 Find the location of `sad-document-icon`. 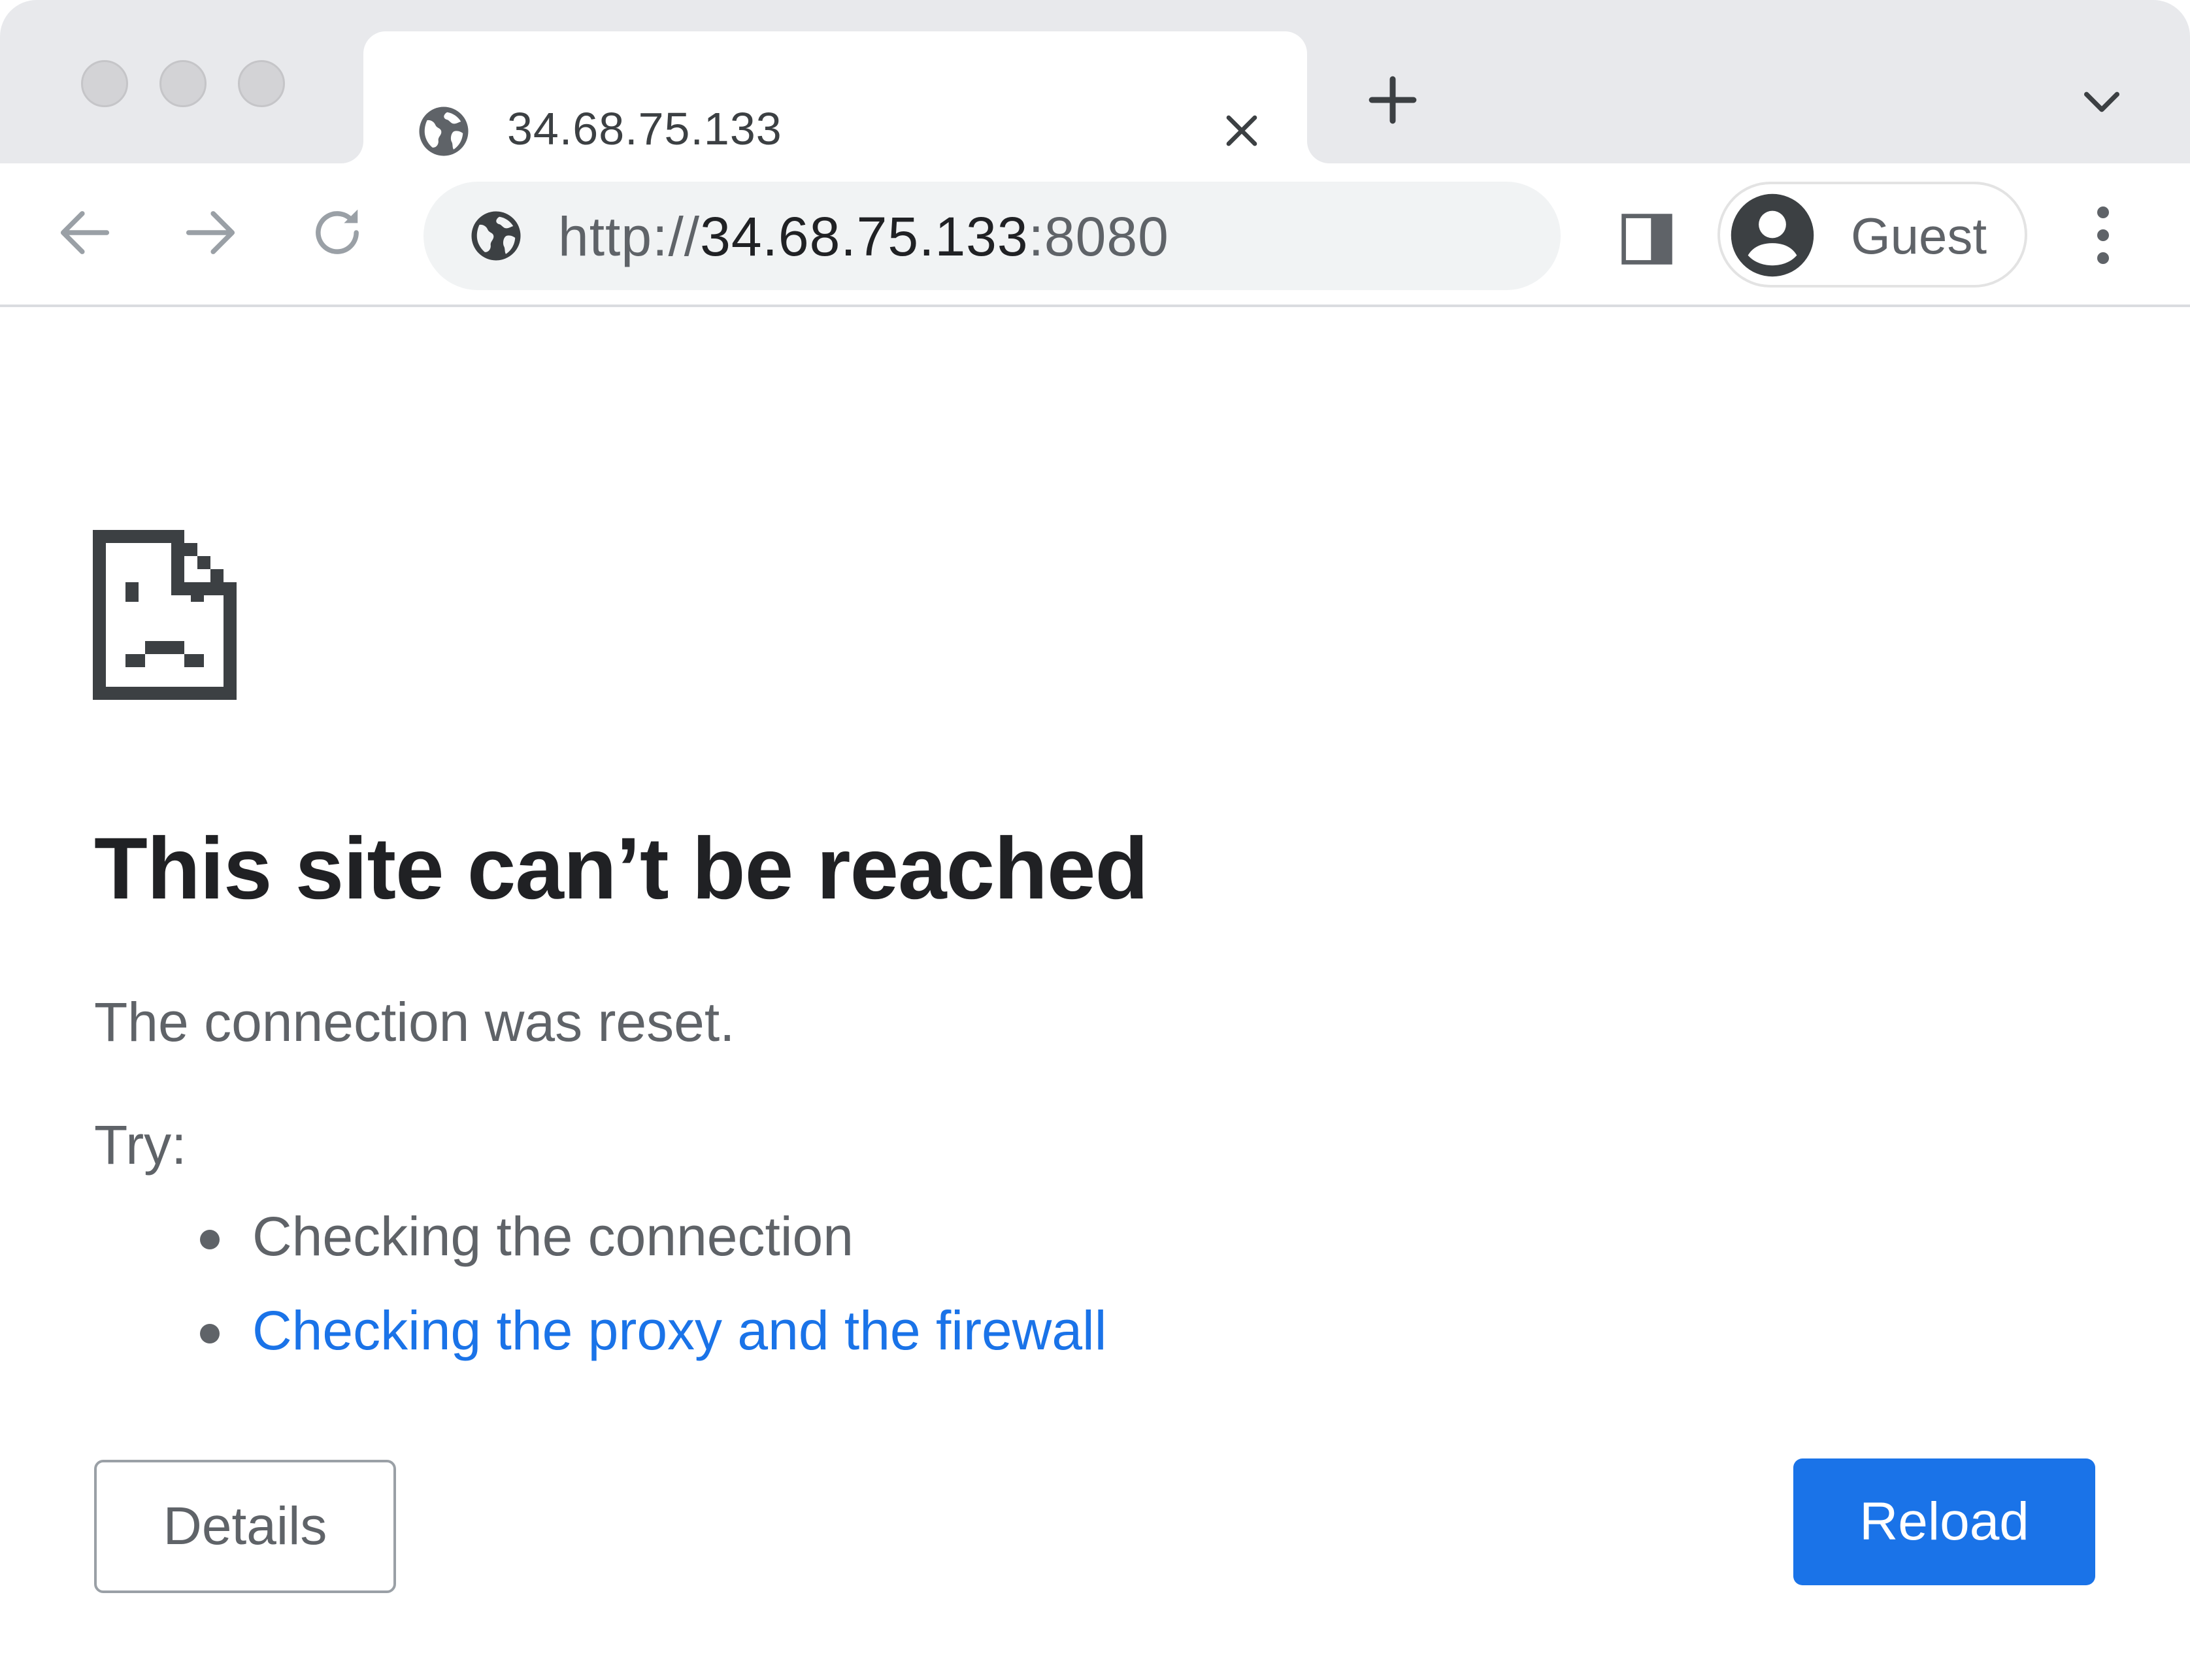

sad-document-icon is located at coordinates (165, 615).